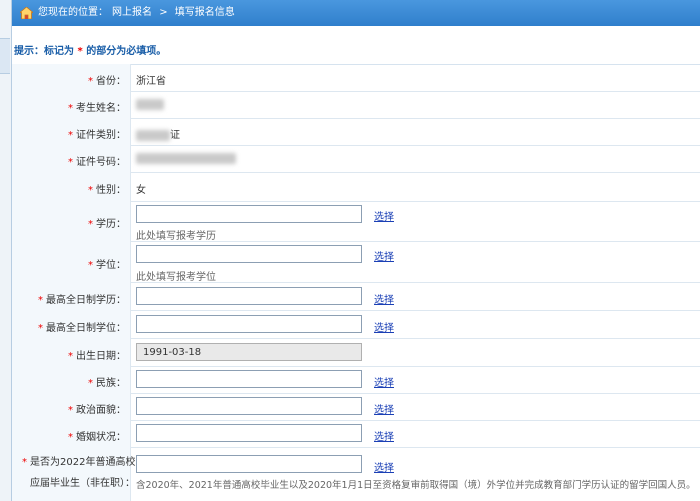  What do you see at coordinates (384, 466) in the screenshot?
I see `graduate-2022-select-link: 选择` at bounding box center [384, 466].